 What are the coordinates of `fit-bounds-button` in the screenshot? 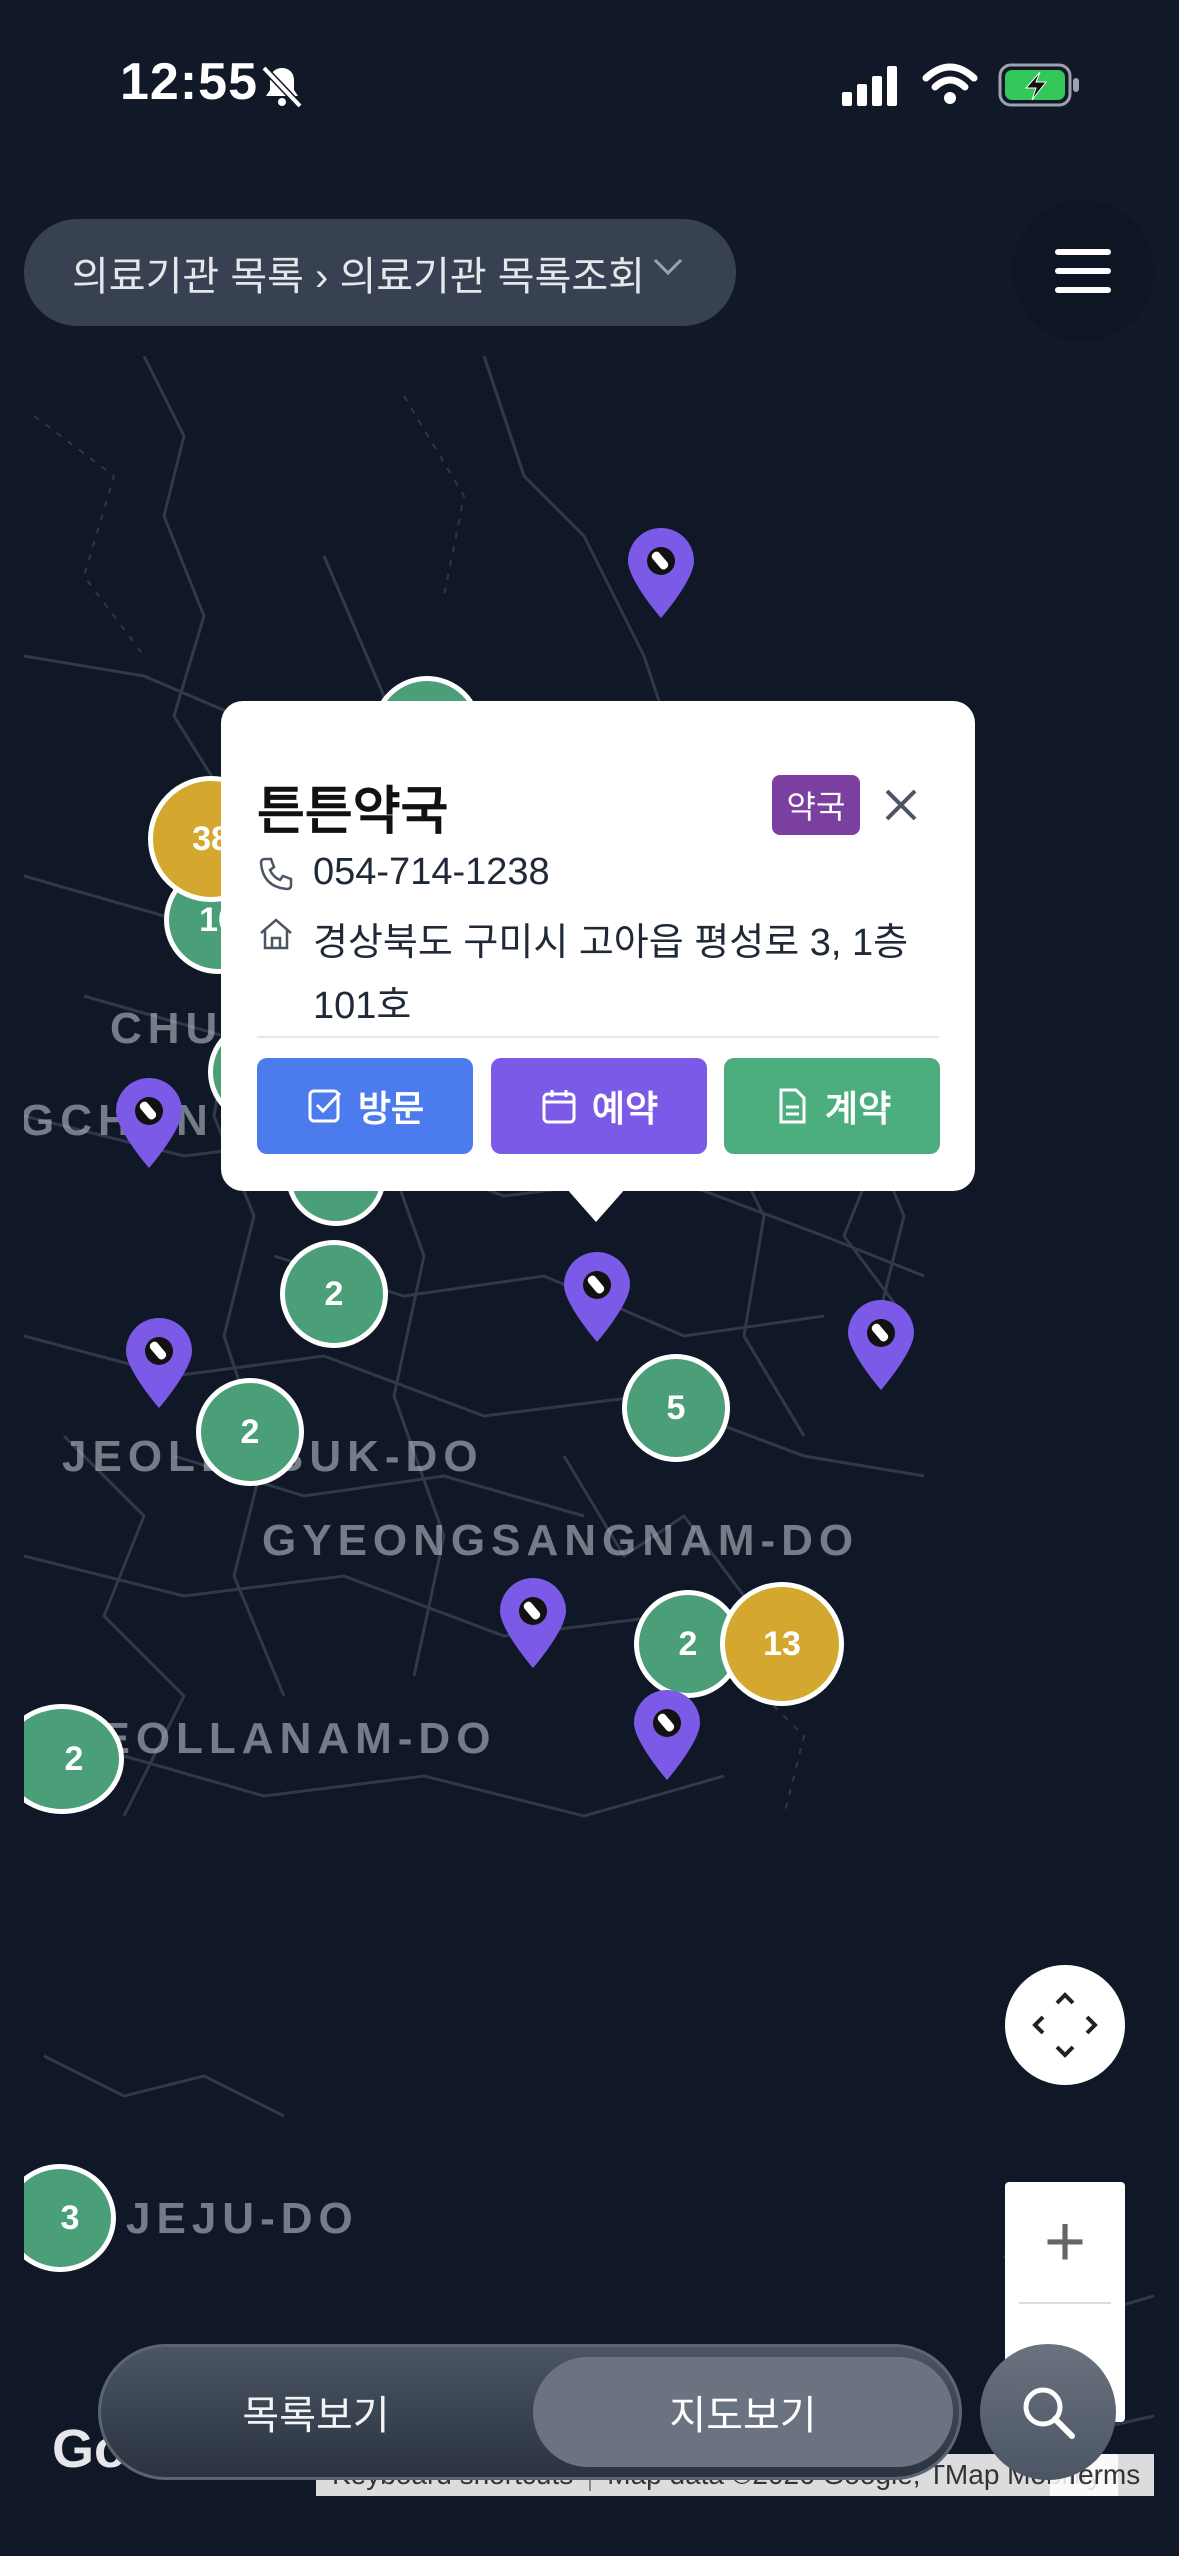 It's located at (1065, 2025).